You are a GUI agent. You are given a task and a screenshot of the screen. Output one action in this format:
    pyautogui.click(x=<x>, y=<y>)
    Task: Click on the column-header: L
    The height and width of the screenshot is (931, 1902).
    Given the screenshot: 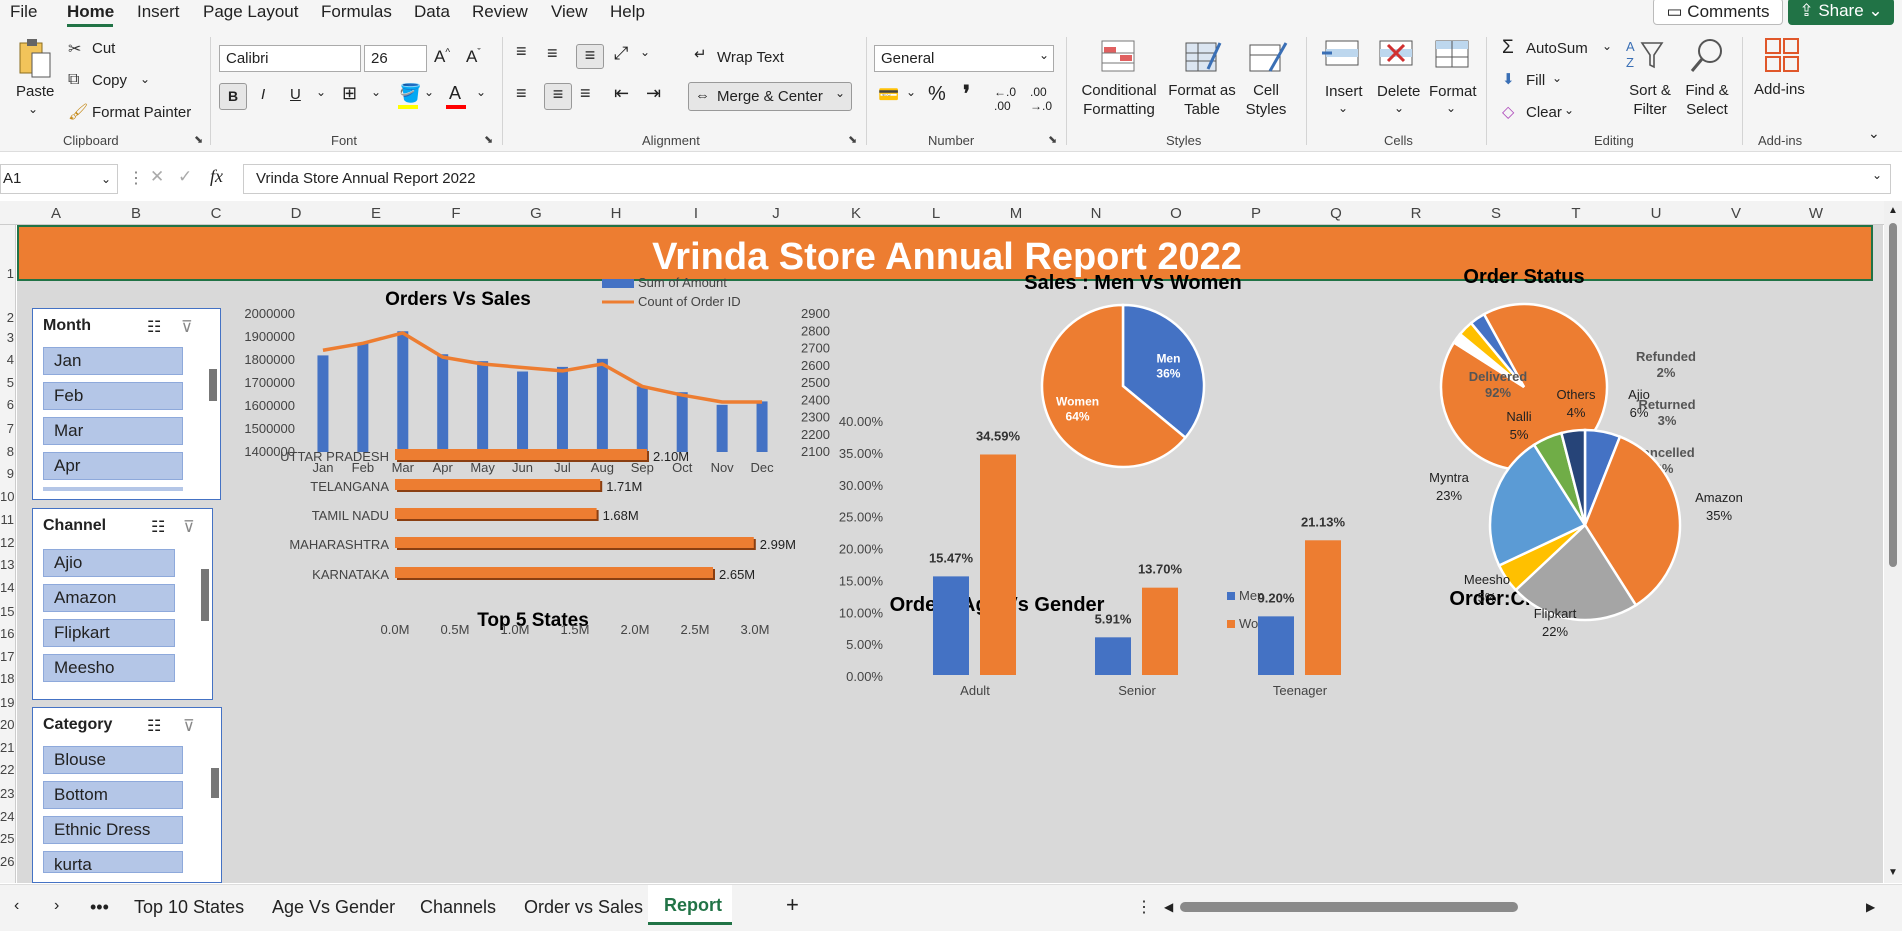 What is the action you would take?
    pyautogui.click(x=936, y=213)
    